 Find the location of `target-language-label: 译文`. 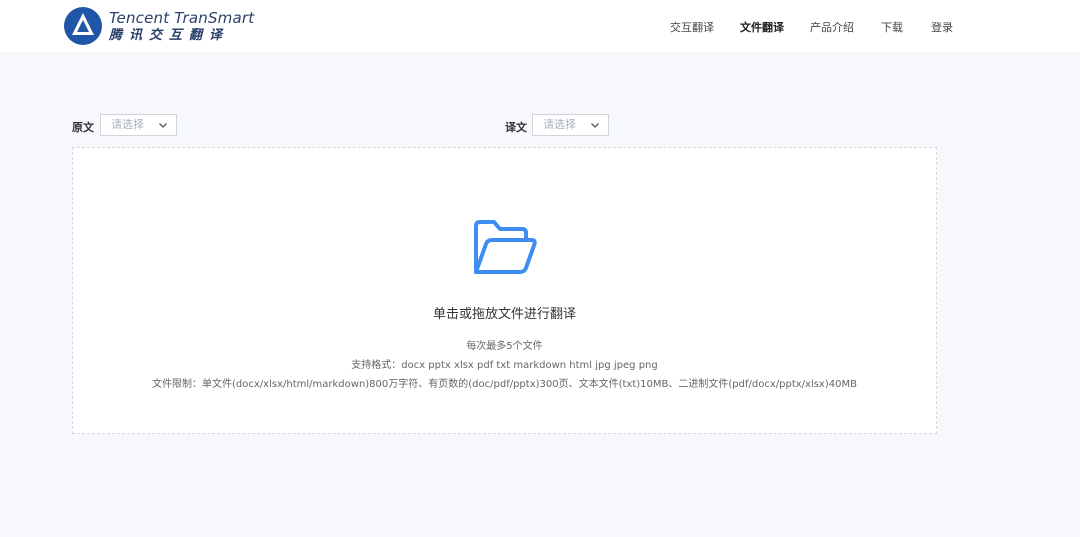

target-language-label: 译文 is located at coordinates (516, 127).